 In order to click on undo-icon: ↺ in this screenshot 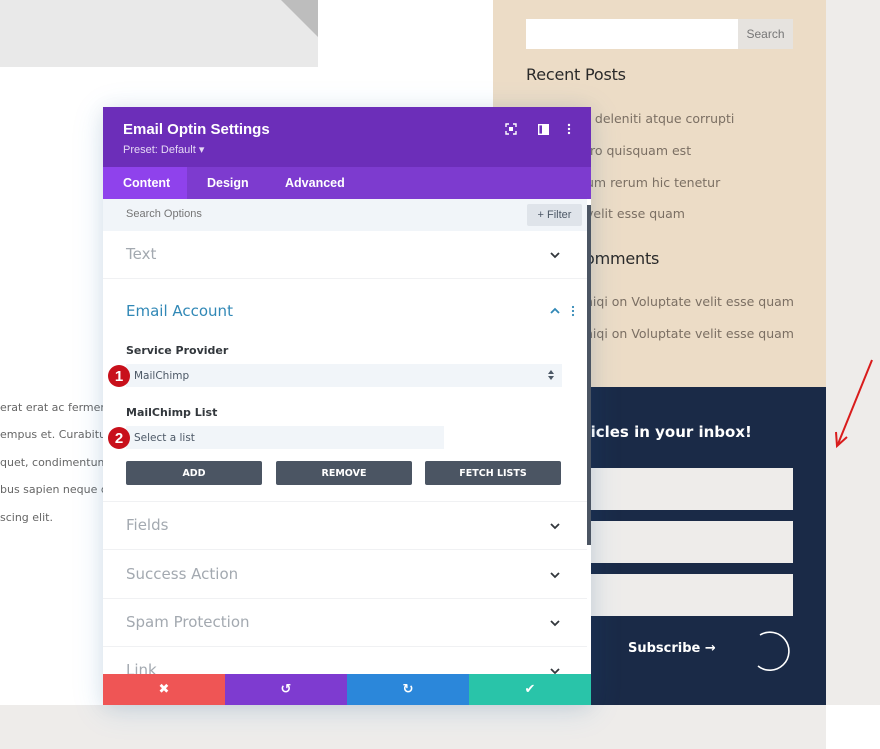, I will do `click(286, 689)`.